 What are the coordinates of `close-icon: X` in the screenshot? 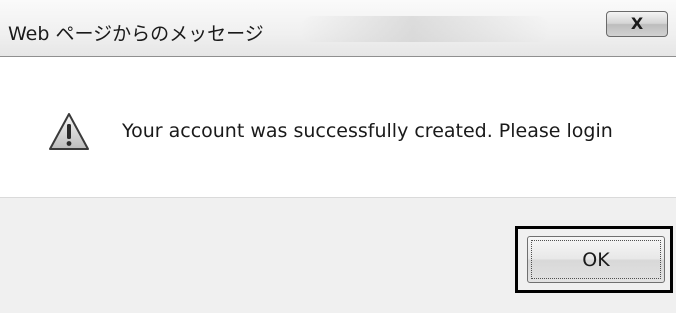 It's located at (637, 23).